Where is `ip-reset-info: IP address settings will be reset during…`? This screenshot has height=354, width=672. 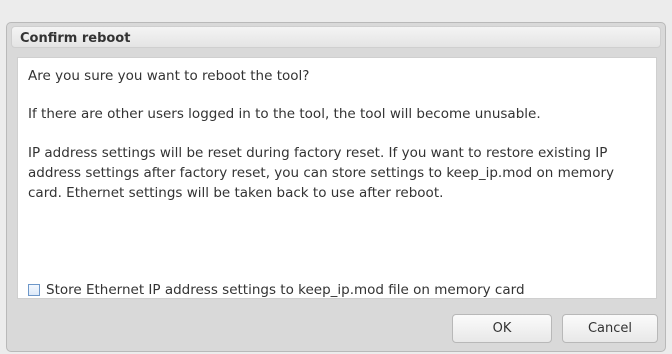
ip-reset-info: IP address settings will be reset during… is located at coordinates (321, 173).